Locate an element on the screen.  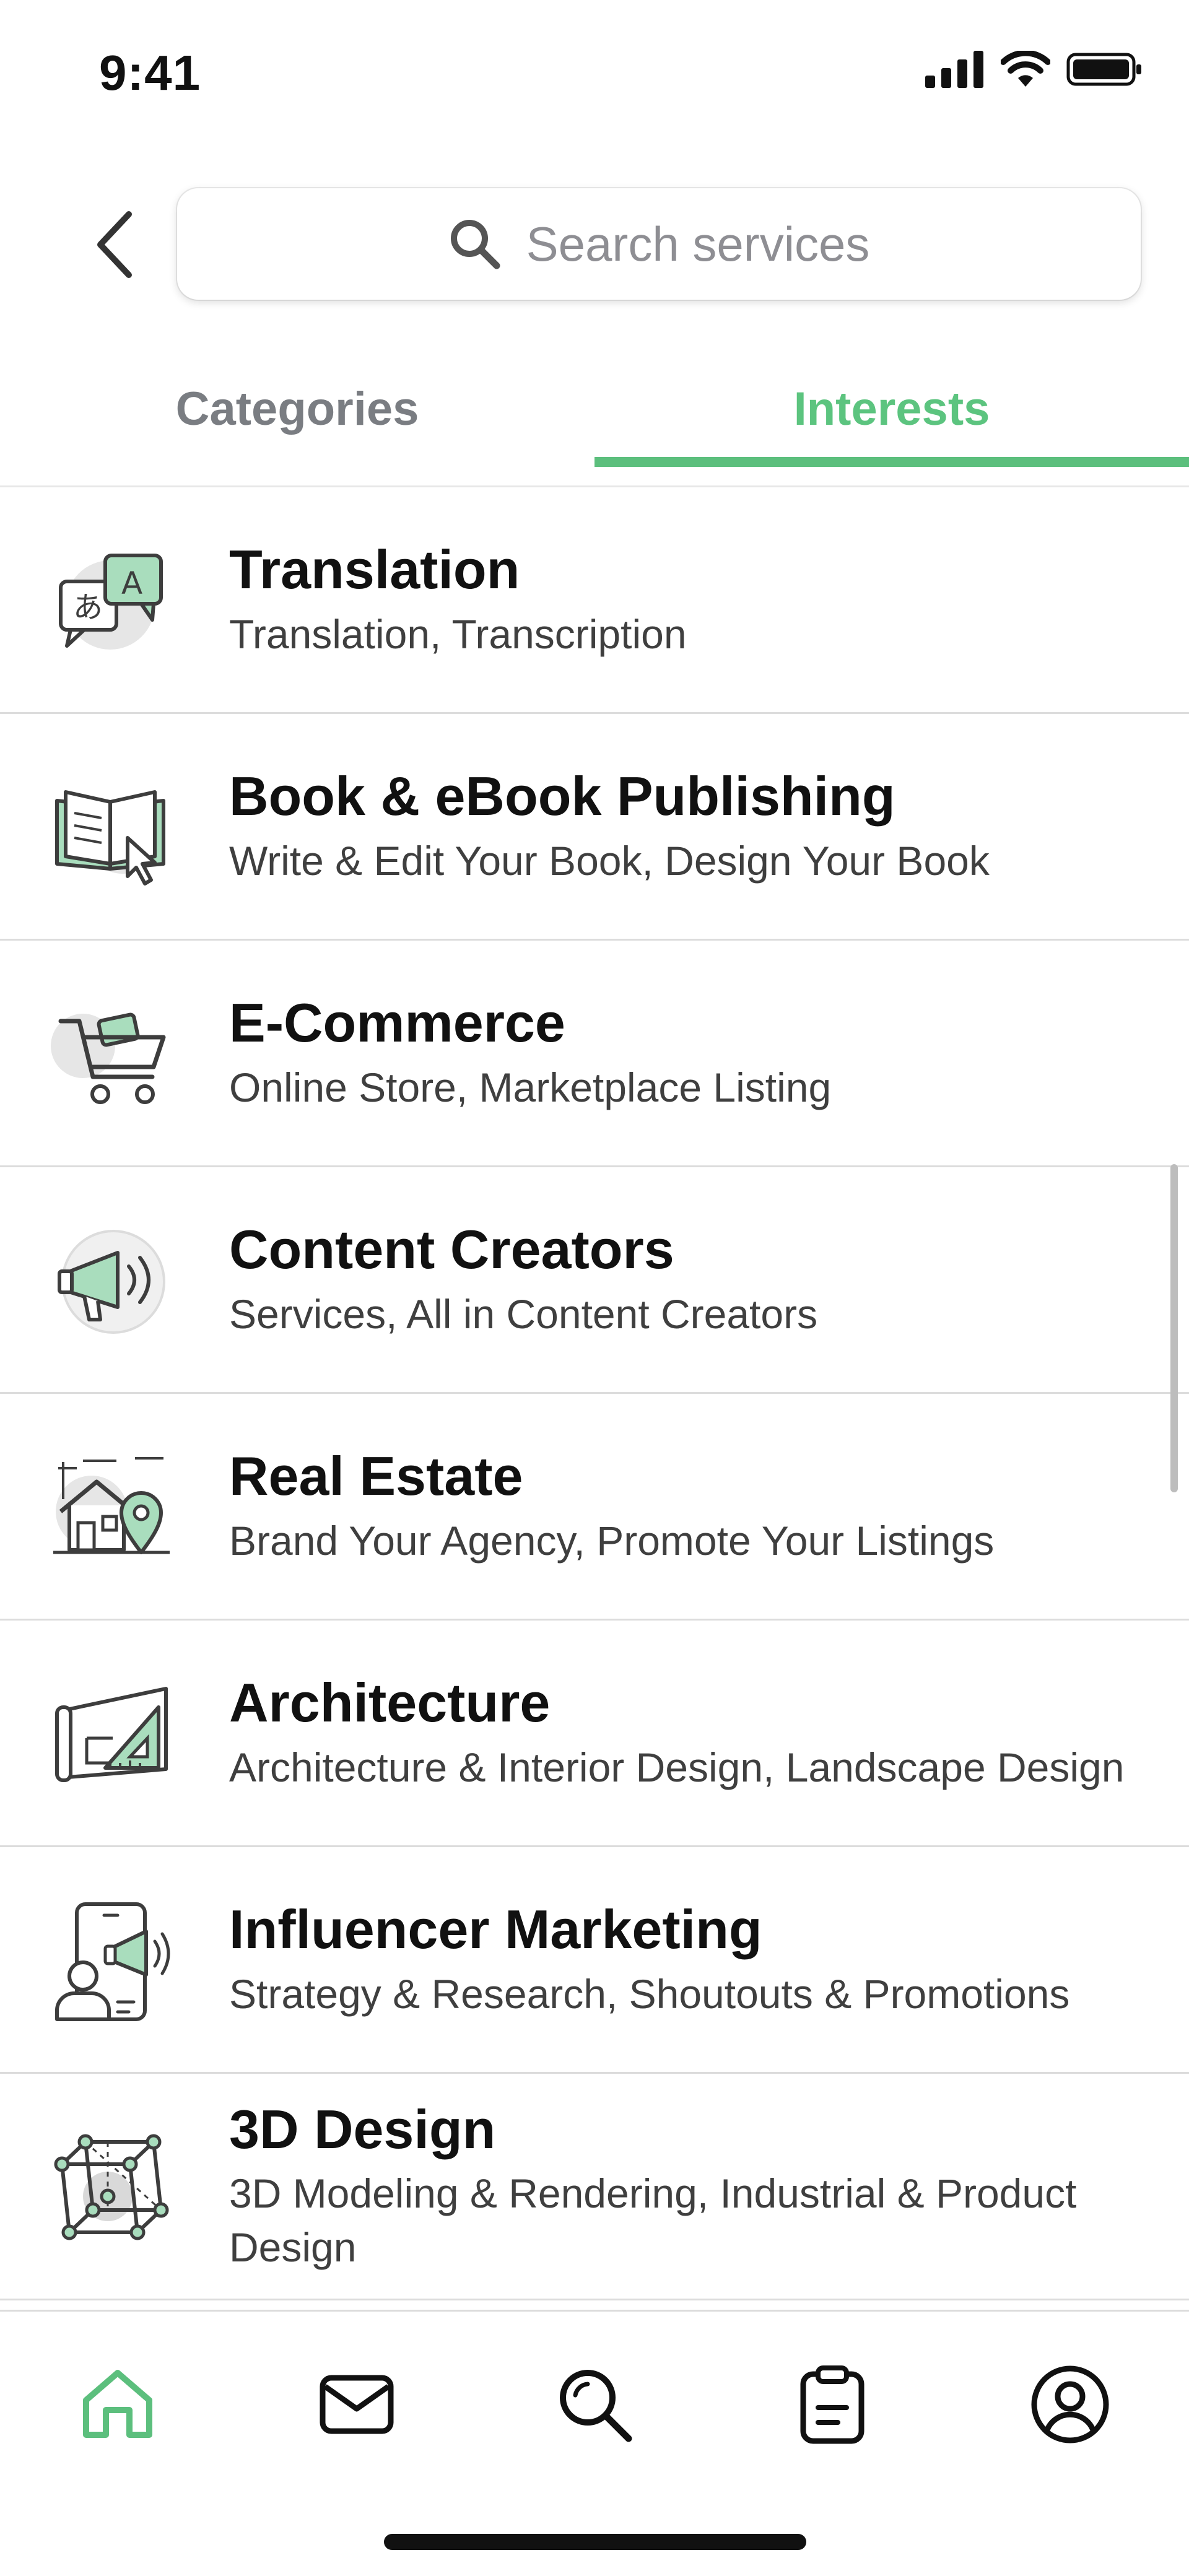
item-subtitle: Online Store, Marketplace Listing is located at coordinates (530, 1087).